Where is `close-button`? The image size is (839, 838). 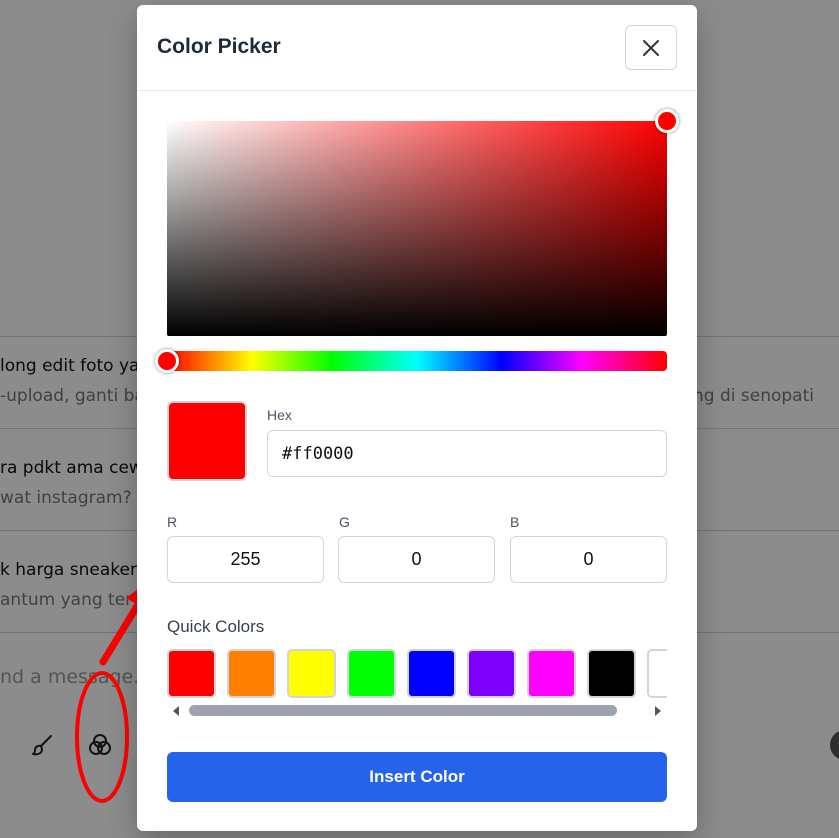
close-button is located at coordinates (651, 47).